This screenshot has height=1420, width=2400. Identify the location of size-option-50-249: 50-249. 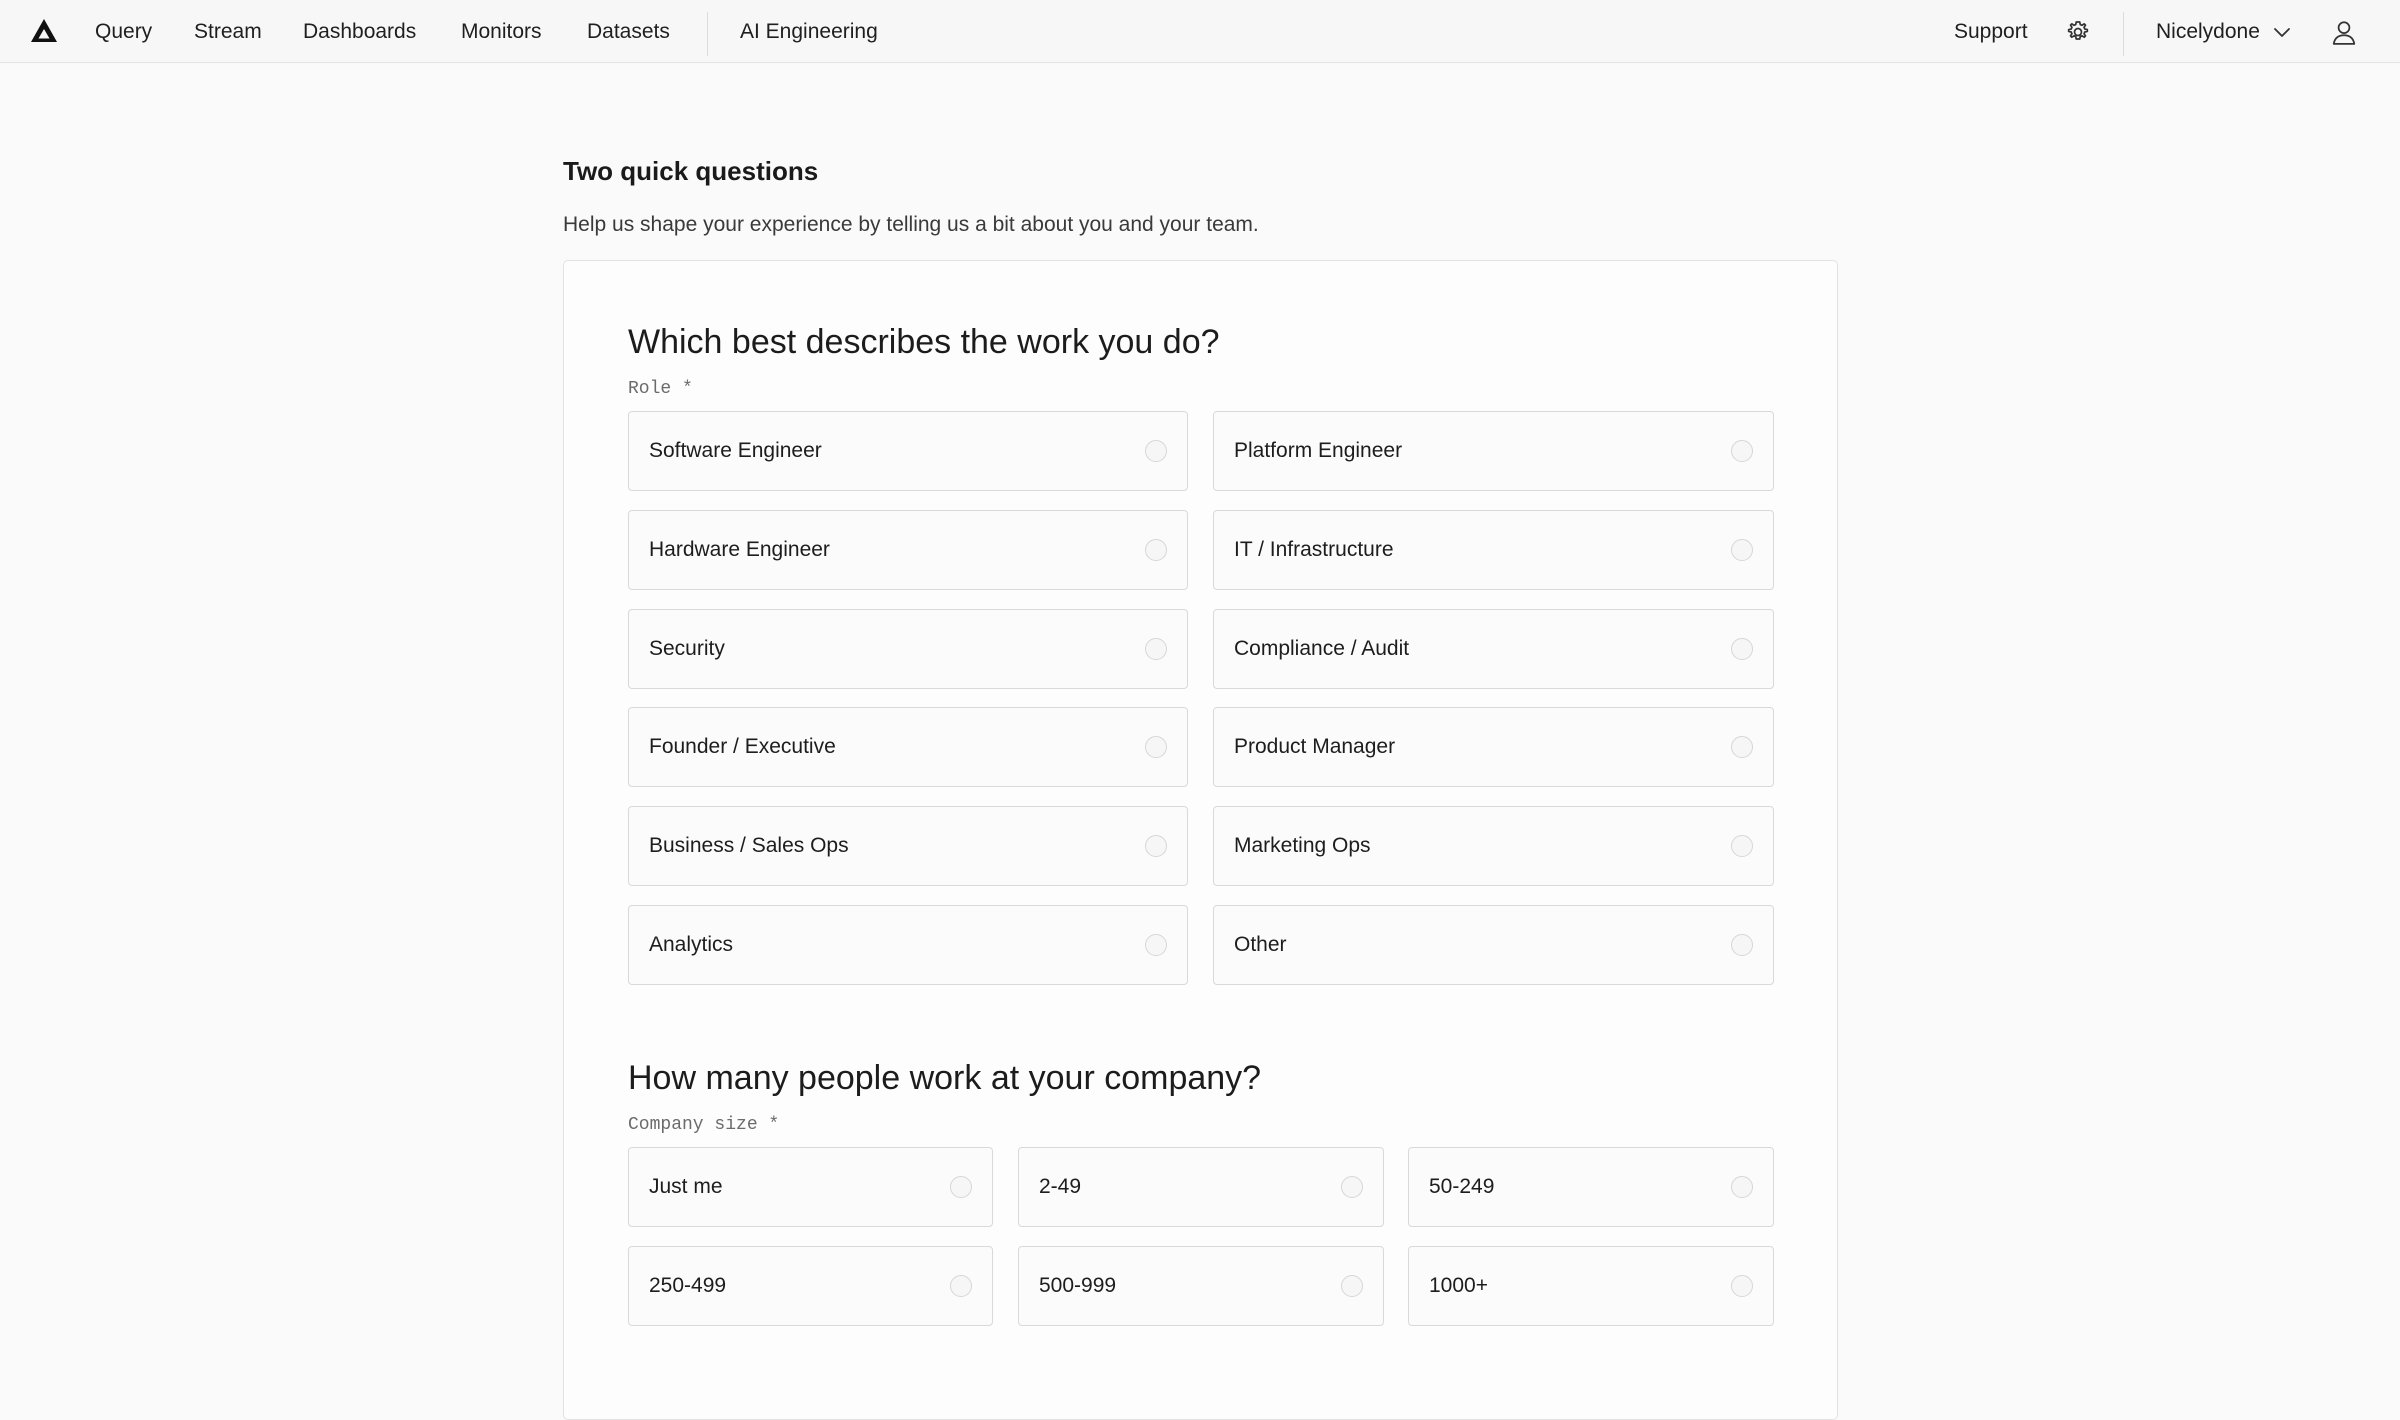
(1591, 1187).